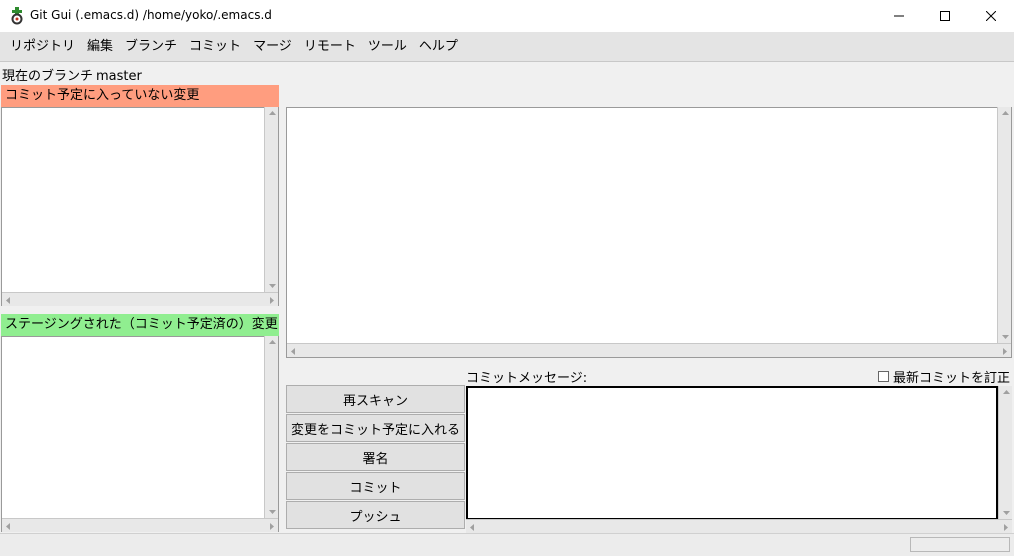 This screenshot has height=556, width=1014. I want to click on branch-name: master, so click(119, 76).